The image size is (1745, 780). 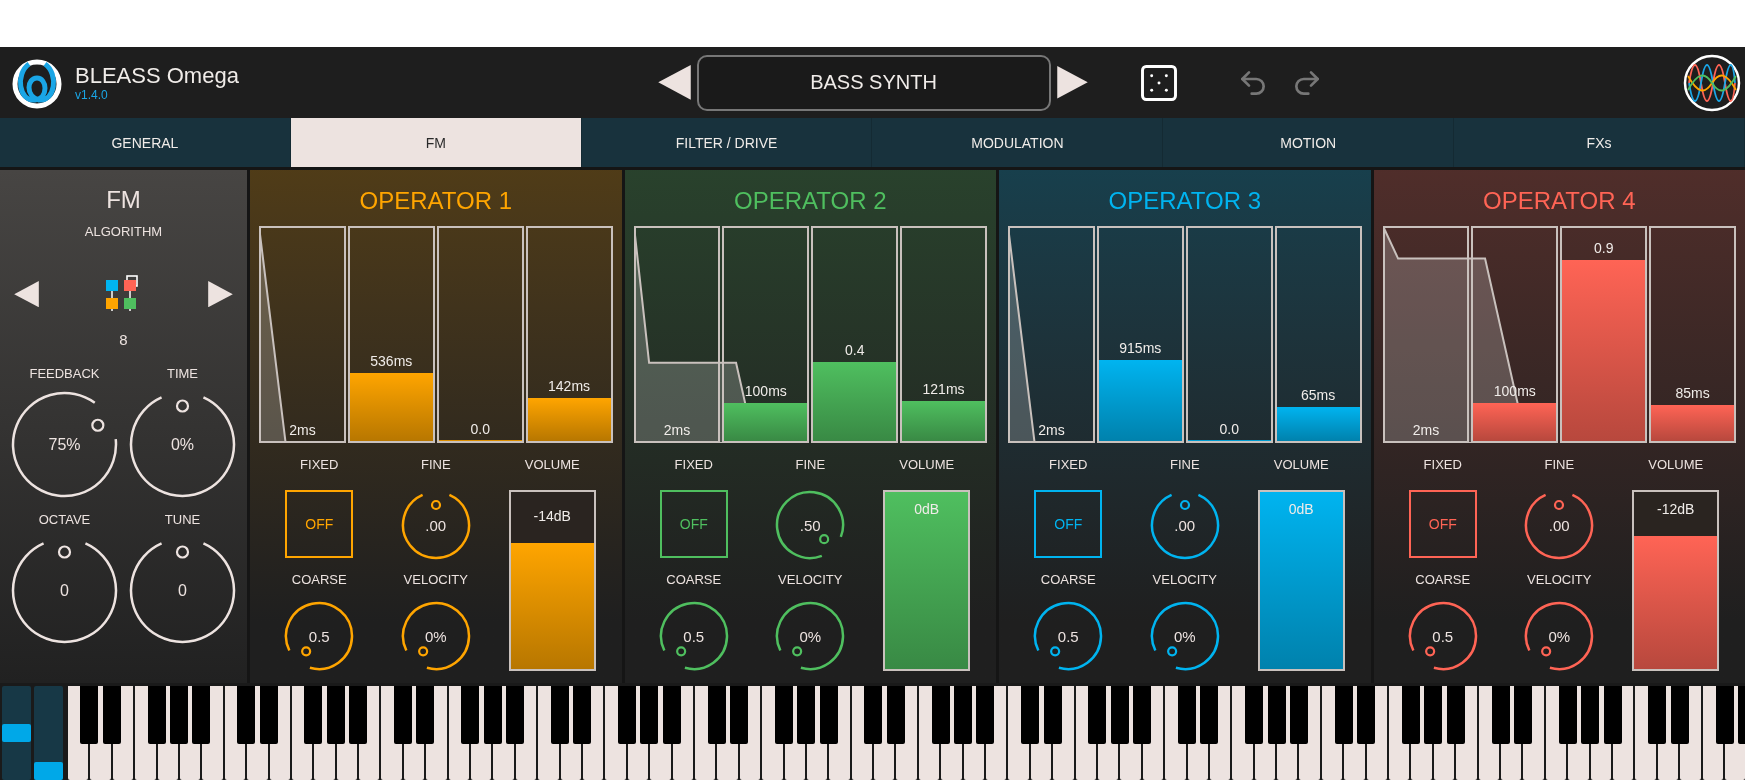 I want to click on volume-slider: -12dB, so click(x=1676, y=580).